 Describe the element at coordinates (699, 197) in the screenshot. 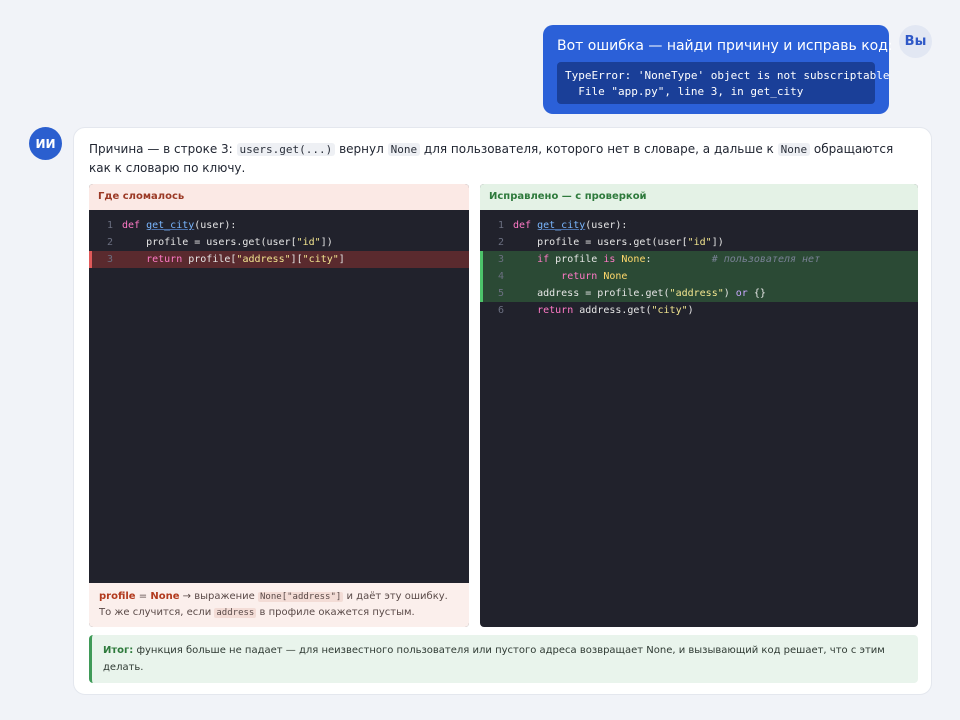

I see `fixed-panel-title: Исправлено — с проверкой` at that location.